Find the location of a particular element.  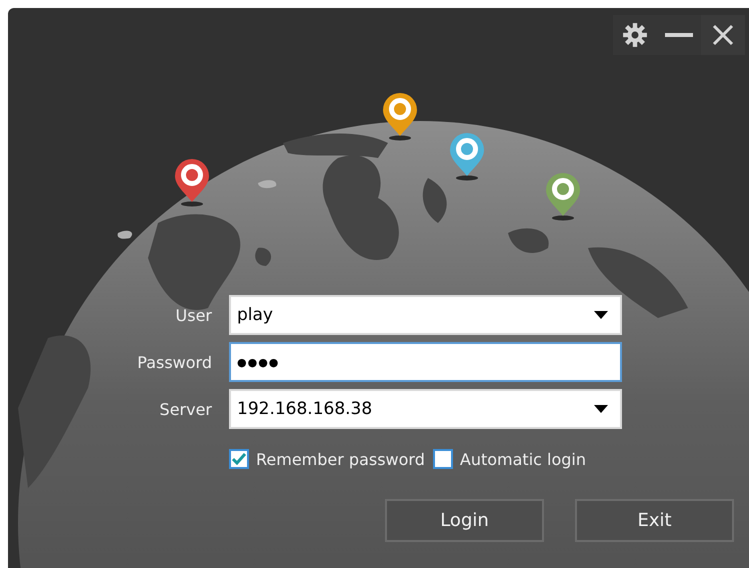

dropdown-field: play is located at coordinates (425, 315).